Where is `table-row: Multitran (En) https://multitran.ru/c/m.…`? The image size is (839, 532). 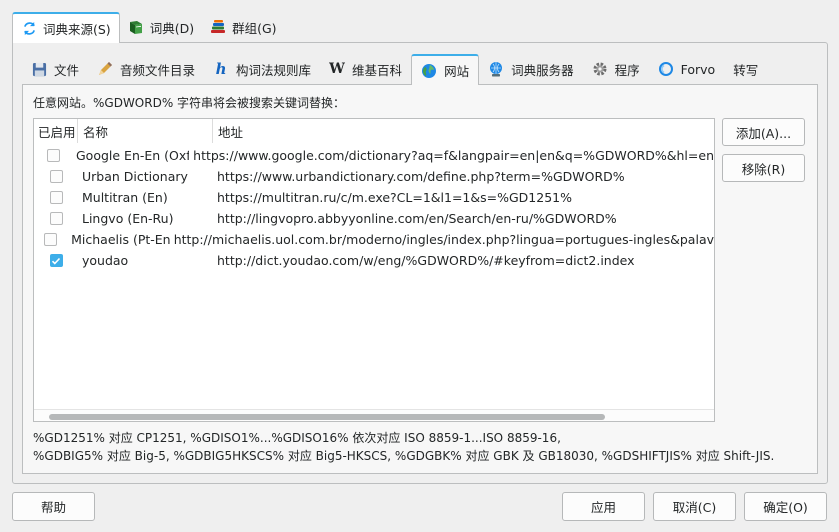 table-row: Multitran (En) https://multitran.ru/c/m.… is located at coordinates (374, 197).